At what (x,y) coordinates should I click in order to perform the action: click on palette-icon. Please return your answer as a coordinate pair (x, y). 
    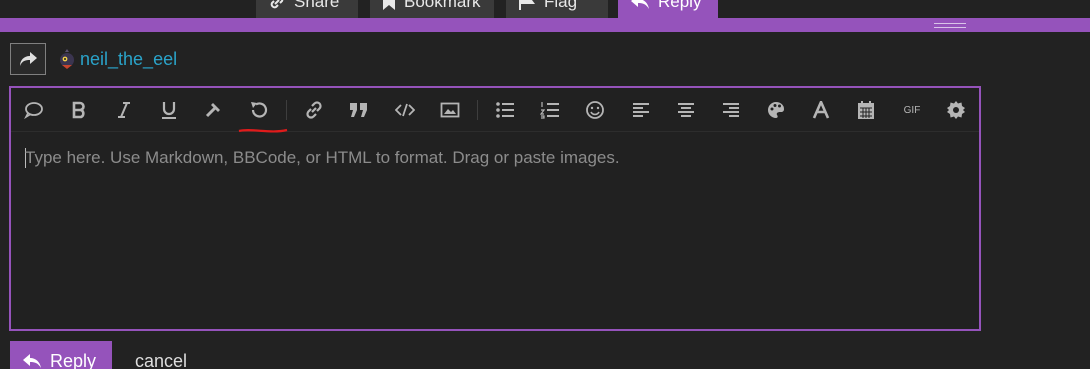
    Looking at the image, I should click on (776, 110).